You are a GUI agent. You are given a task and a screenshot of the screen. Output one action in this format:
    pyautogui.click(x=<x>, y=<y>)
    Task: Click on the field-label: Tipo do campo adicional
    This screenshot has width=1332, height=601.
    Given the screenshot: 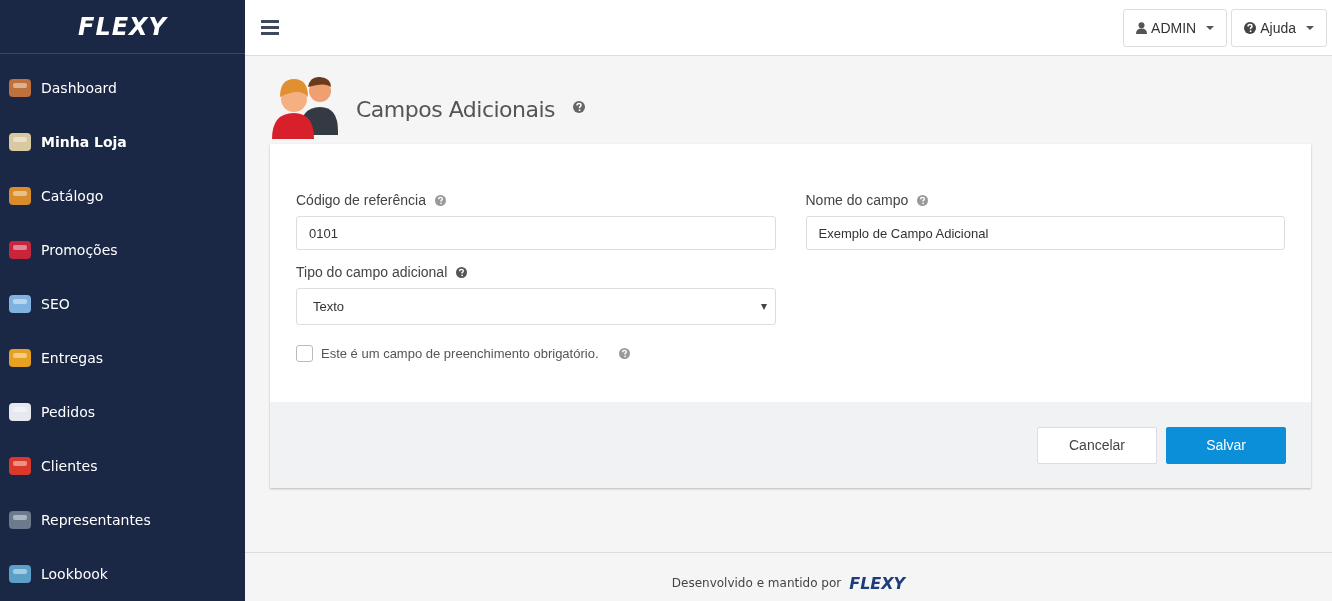 What is the action you would take?
    pyautogui.click(x=372, y=272)
    